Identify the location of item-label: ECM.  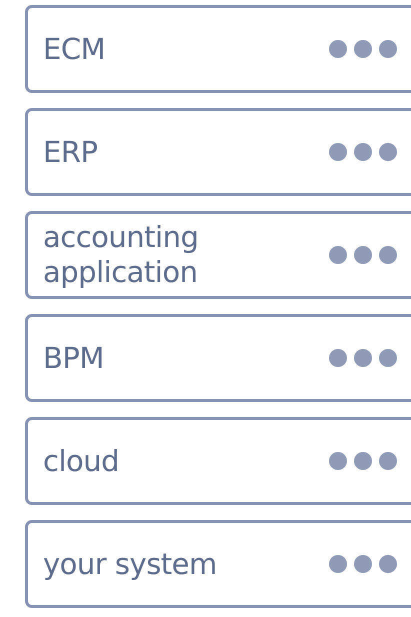
(74, 49).